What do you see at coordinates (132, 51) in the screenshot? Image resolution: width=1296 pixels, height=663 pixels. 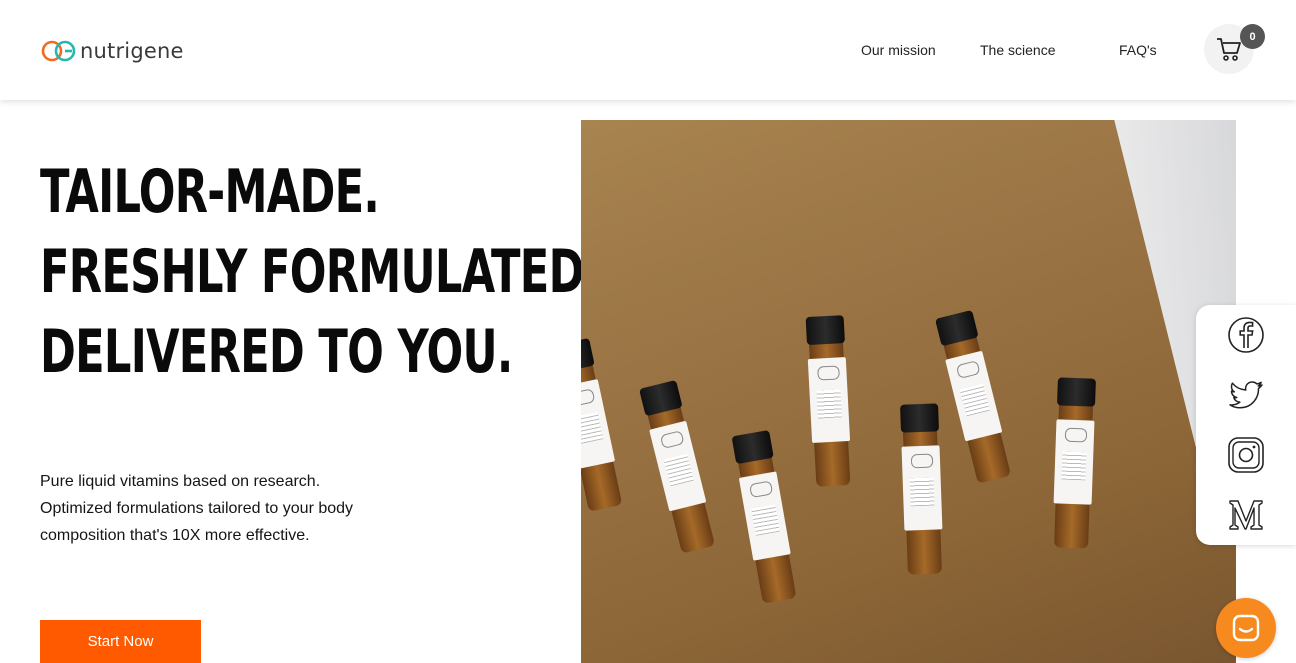 I see `logo-text: nutrigene` at bounding box center [132, 51].